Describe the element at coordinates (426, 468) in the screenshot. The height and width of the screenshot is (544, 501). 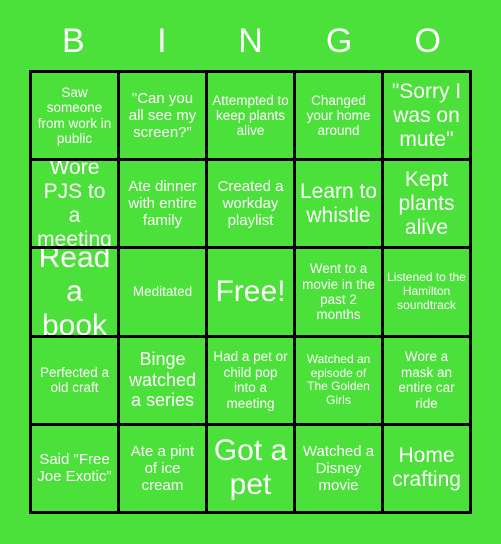
I see `bingo-cell-r5c5: Home crafting` at that location.